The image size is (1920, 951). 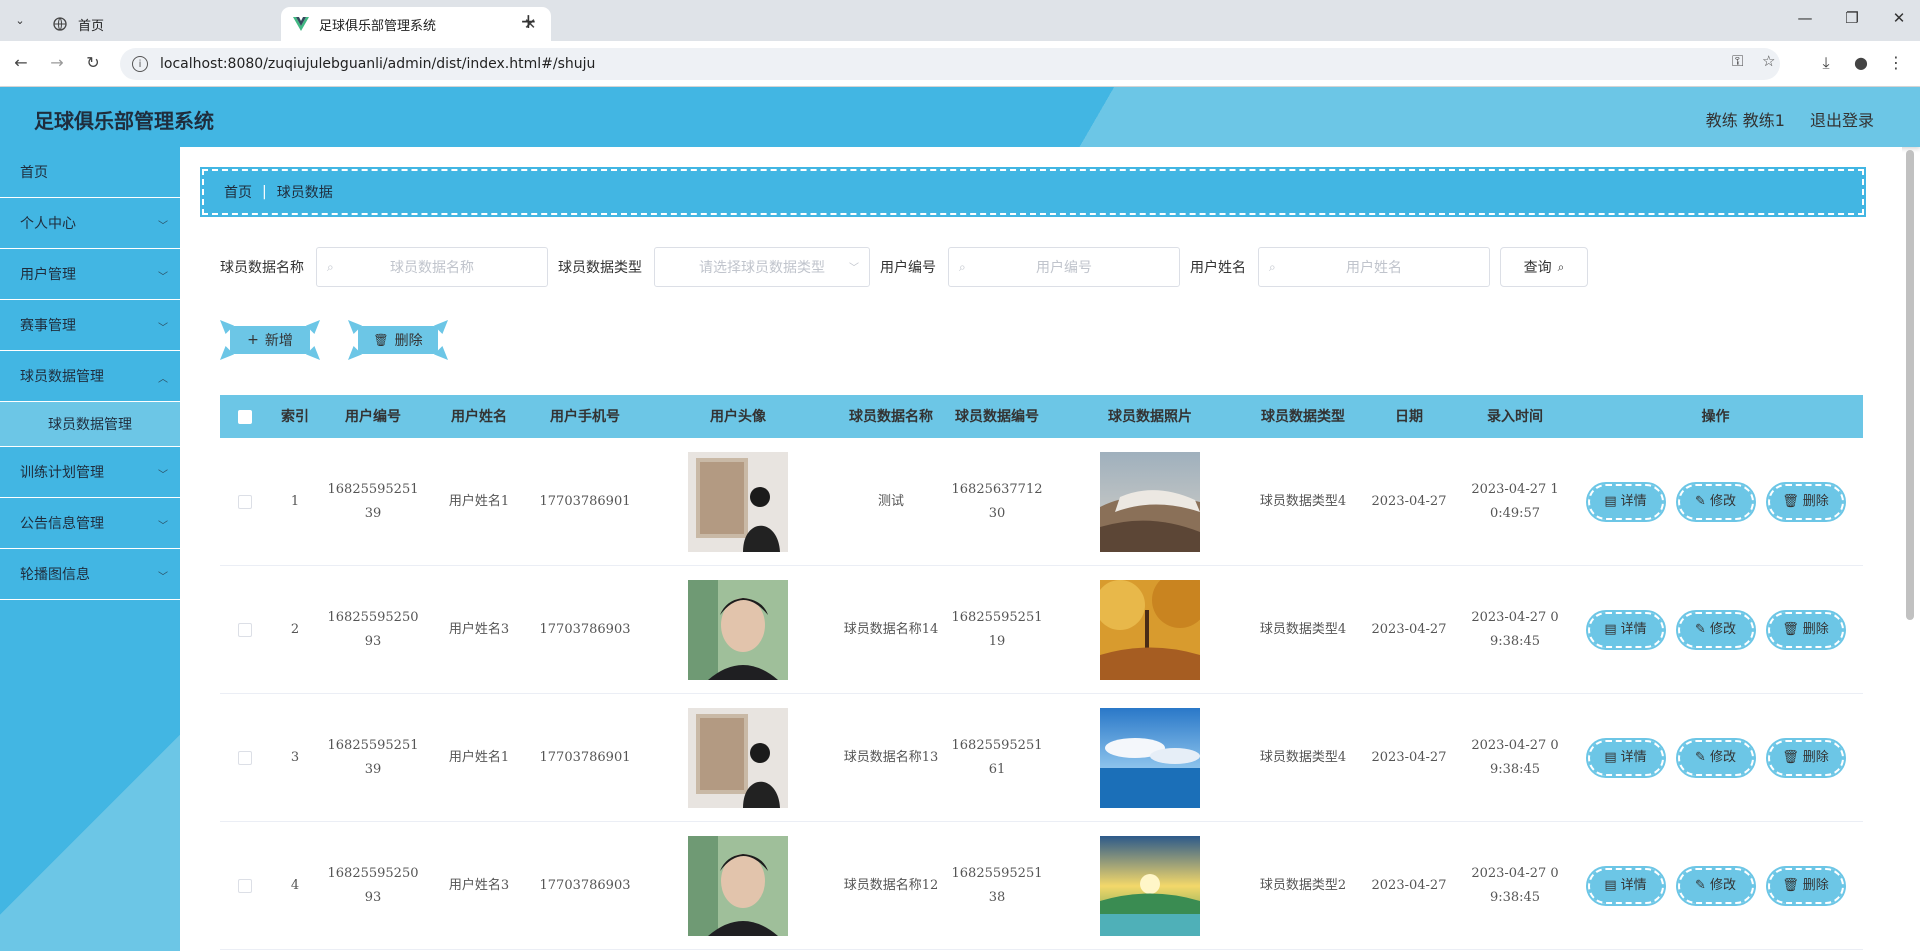 I want to click on profile-icon: ●, so click(x=1861, y=62).